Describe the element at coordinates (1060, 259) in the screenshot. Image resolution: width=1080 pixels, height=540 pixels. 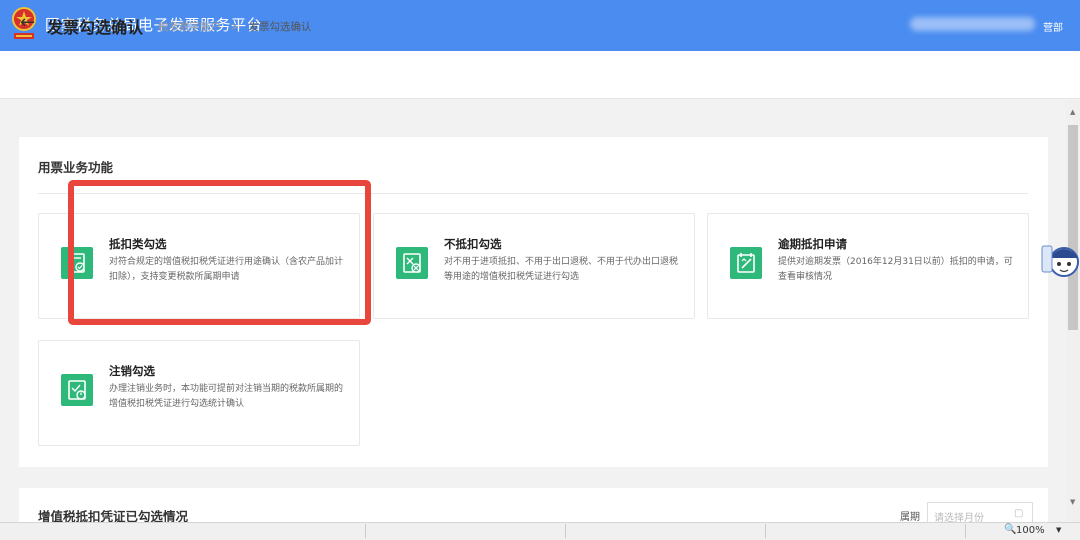
I see `assistant-mascot-icon` at that location.